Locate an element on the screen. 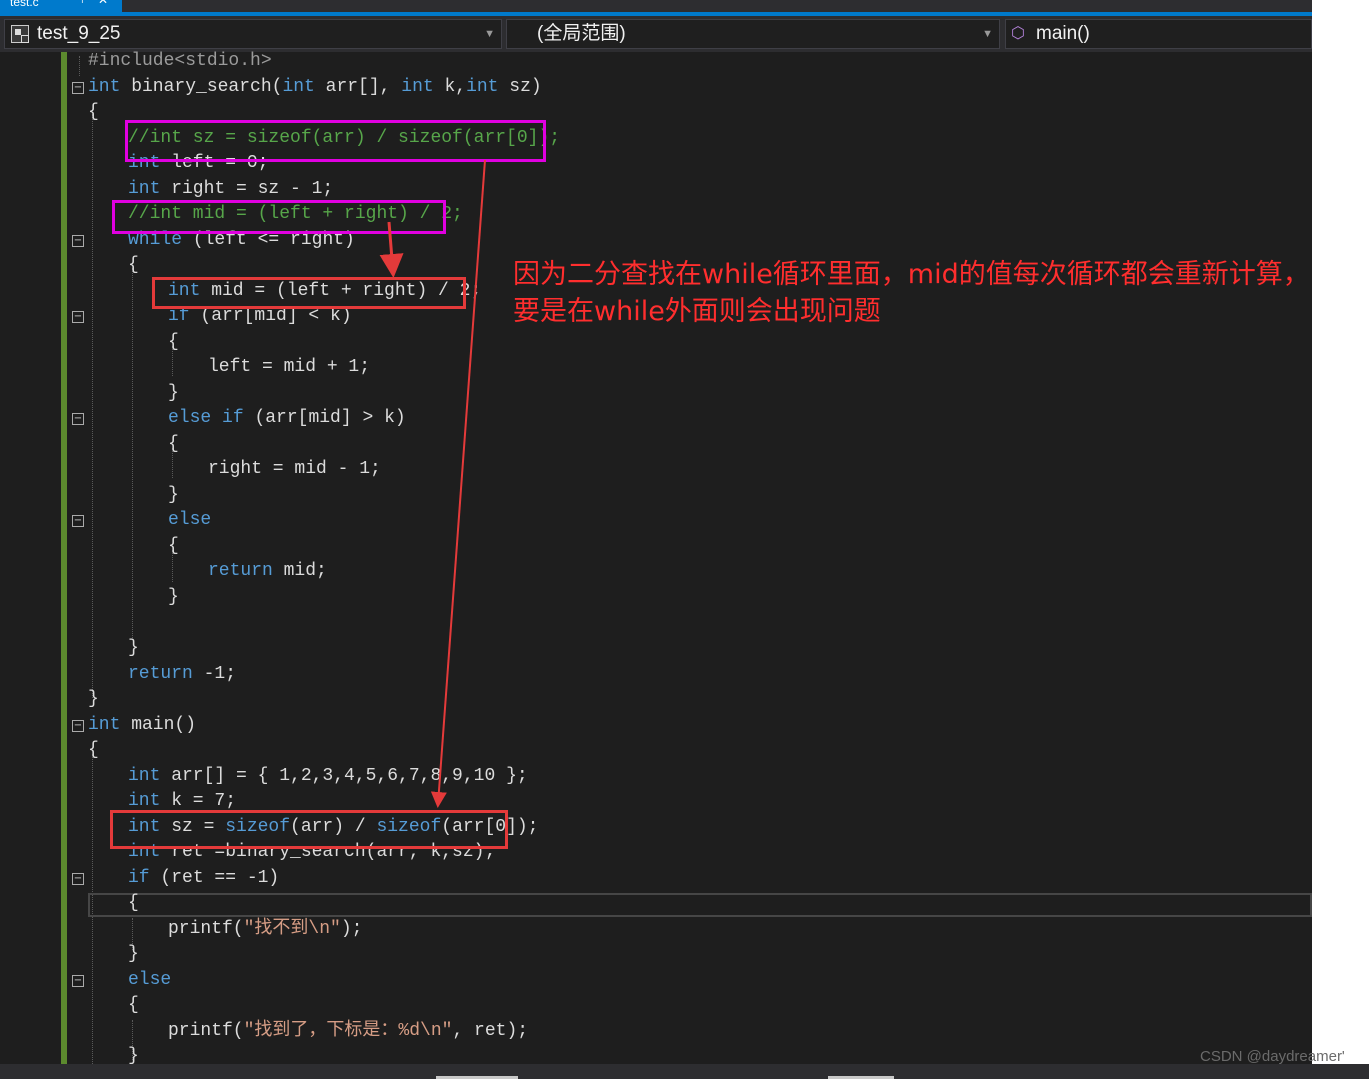 Image resolution: width=1369 pixels, height=1079 pixels. document-tab-strip: test.c ⊣ ✕ is located at coordinates (656, 6).